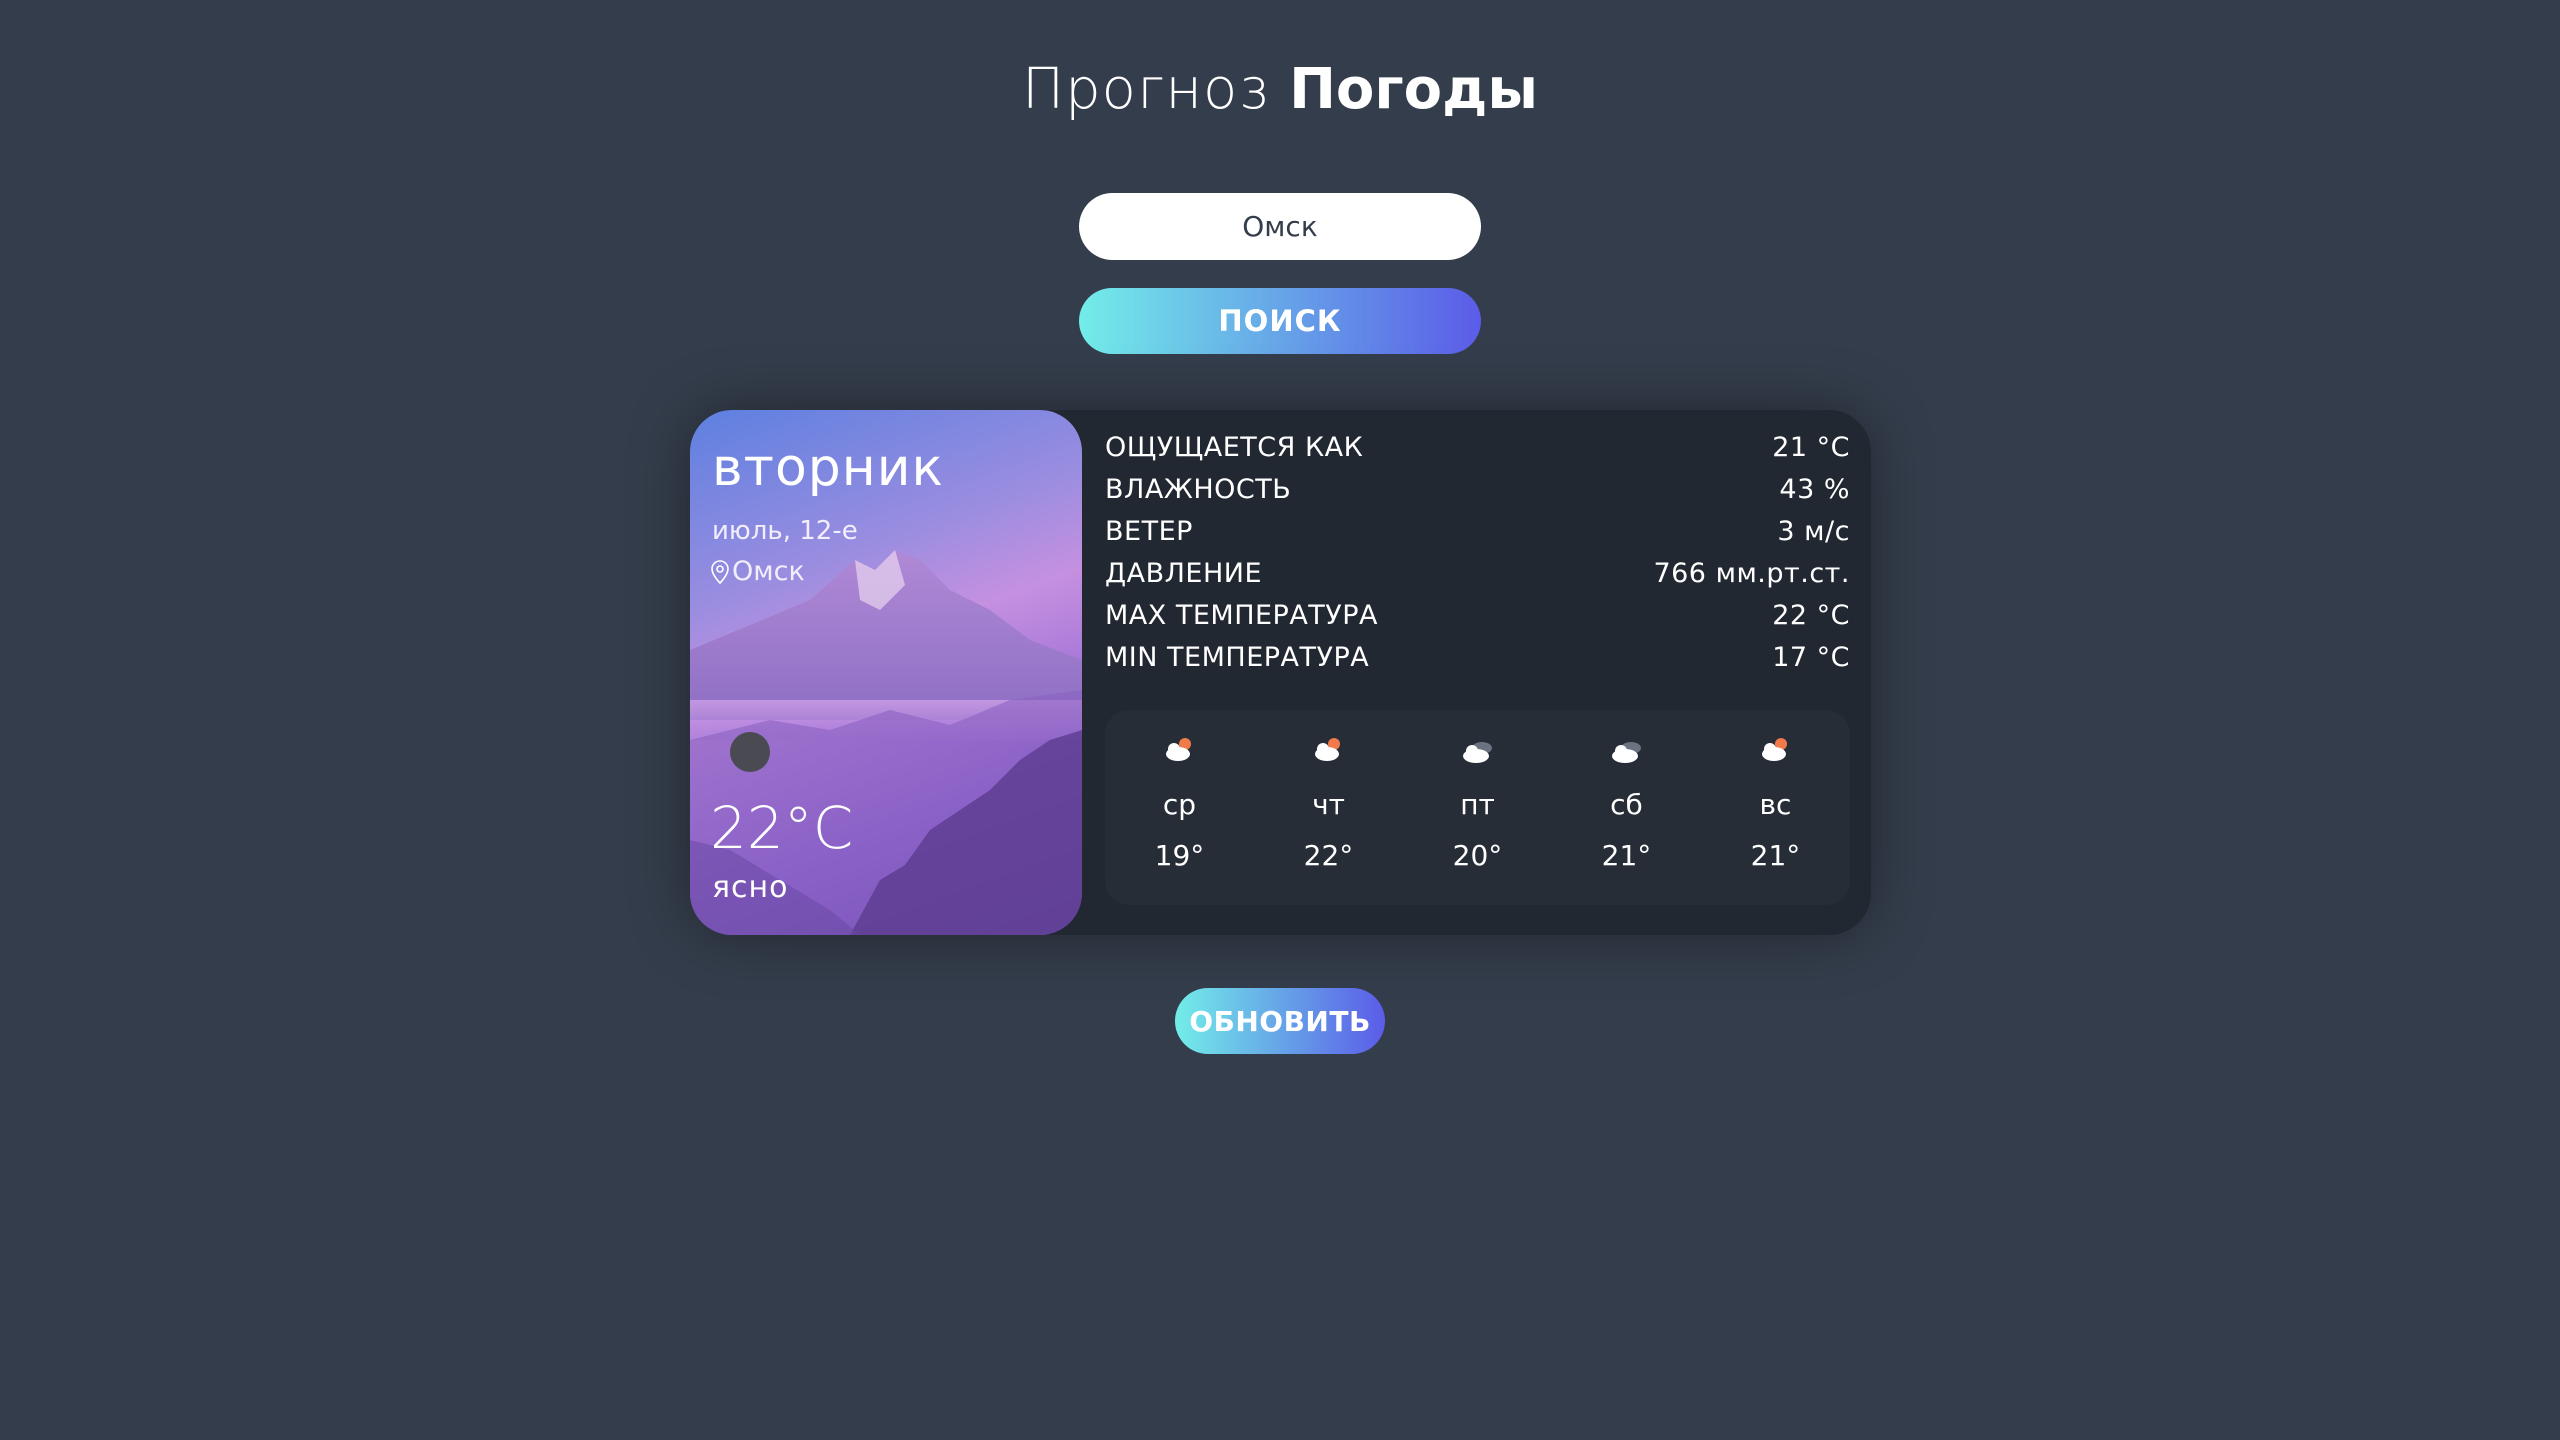 The width and height of the screenshot is (2560, 1440). I want to click on detail-label: ВЕТЕР, so click(1149, 531).